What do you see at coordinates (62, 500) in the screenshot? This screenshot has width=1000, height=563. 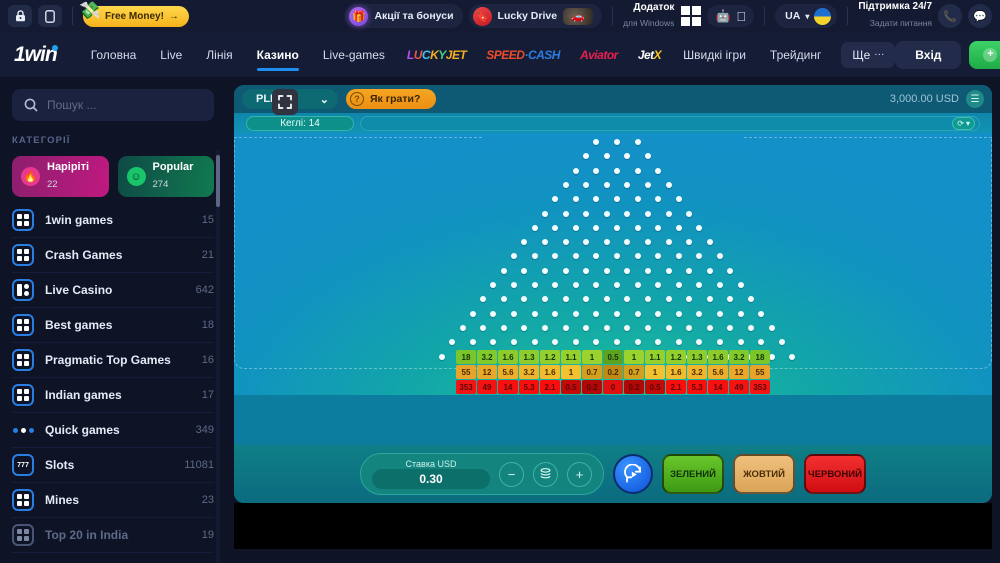 I see `sidebar-item-label: Mines` at bounding box center [62, 500].